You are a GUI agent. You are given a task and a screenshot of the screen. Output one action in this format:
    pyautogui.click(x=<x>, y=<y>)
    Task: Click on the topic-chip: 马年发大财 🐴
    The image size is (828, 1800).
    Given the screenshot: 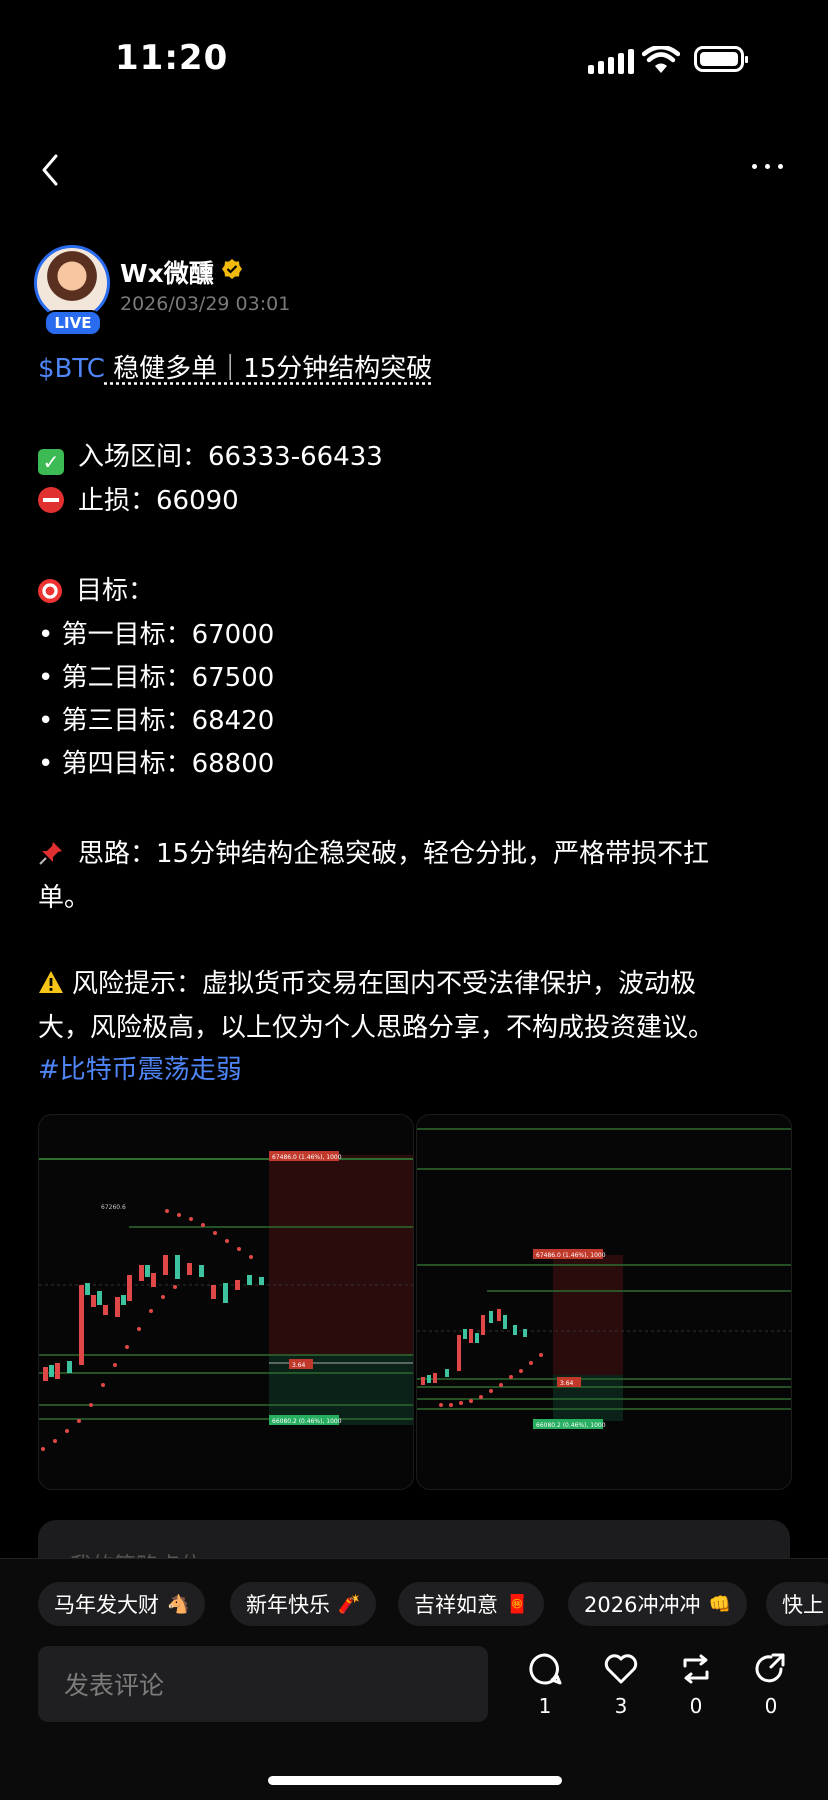 What is the action you would take?
    pyautogui.click(x=122, y=1604)
    